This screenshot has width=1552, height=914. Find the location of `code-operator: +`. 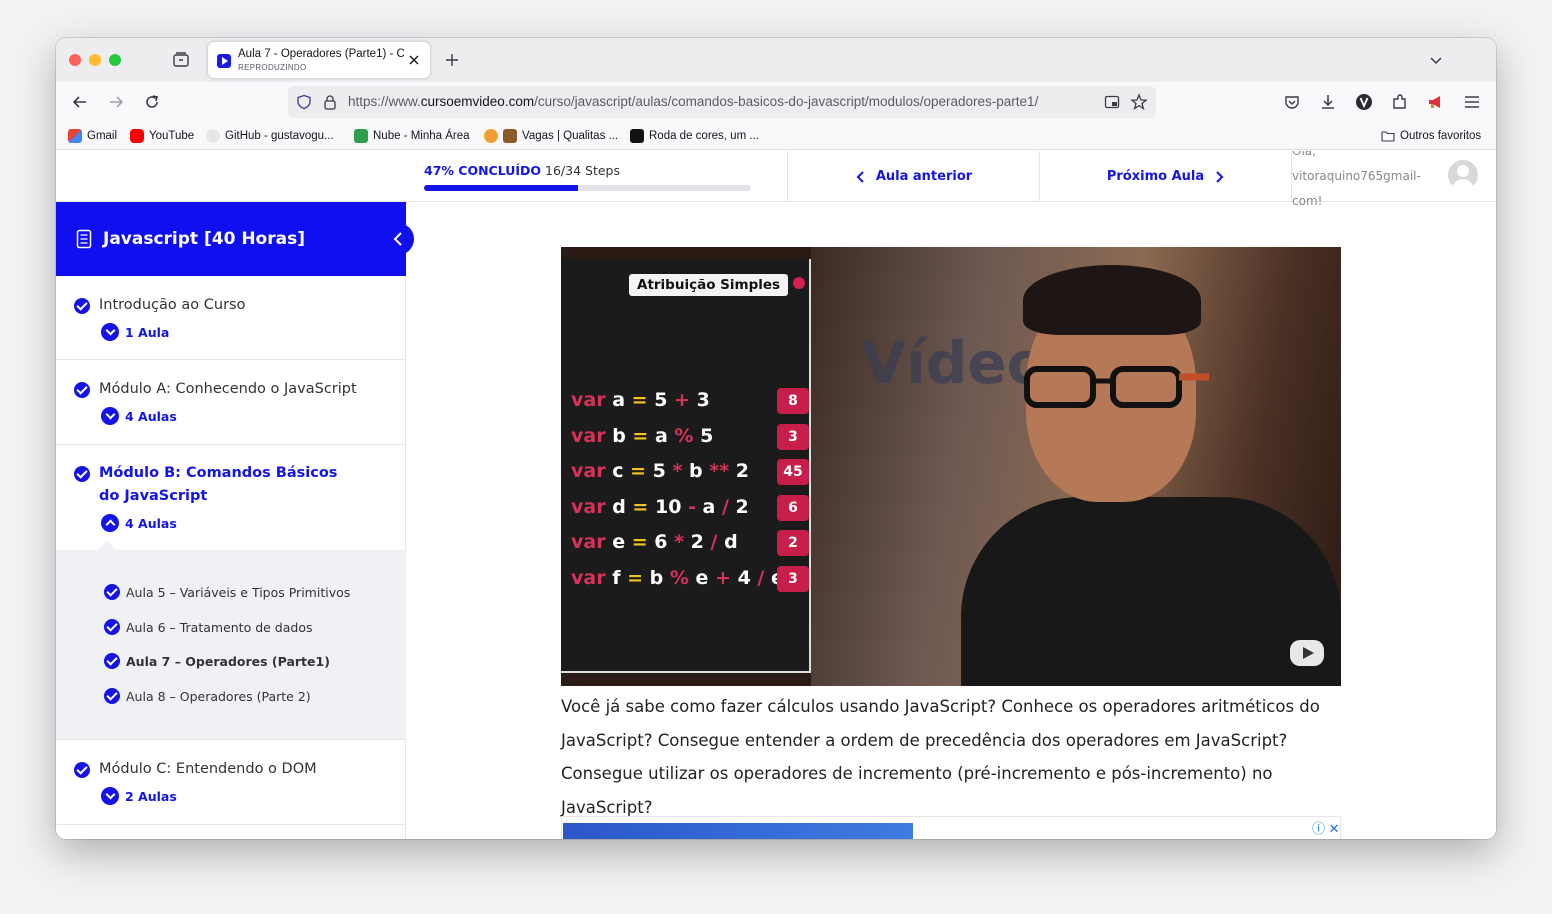

code-operator: + is located at coordinates (726, 578).